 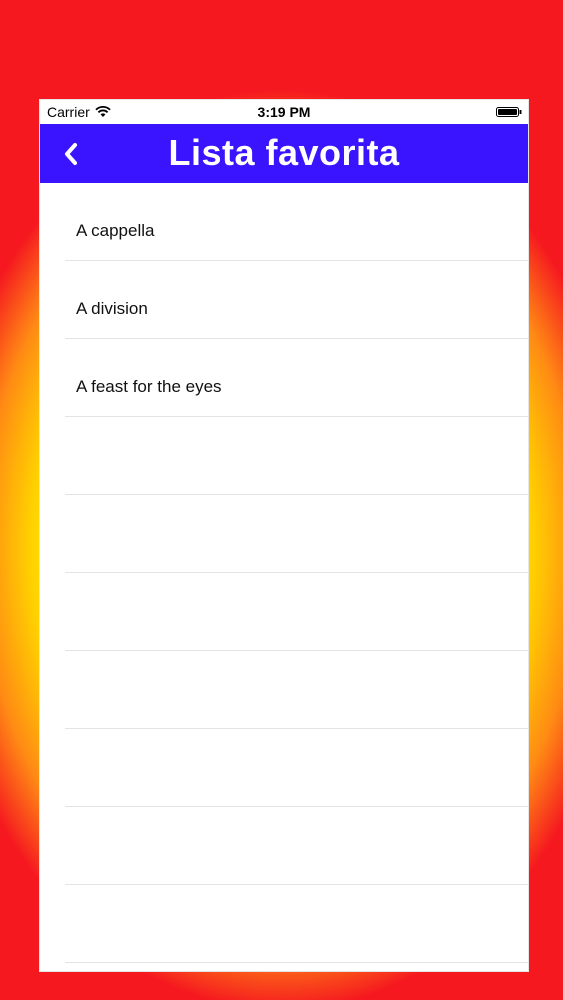 What do you see at coordinates (509, 112) in the screenshot?
I see `battery-icon` at bounding box center [509, 112].